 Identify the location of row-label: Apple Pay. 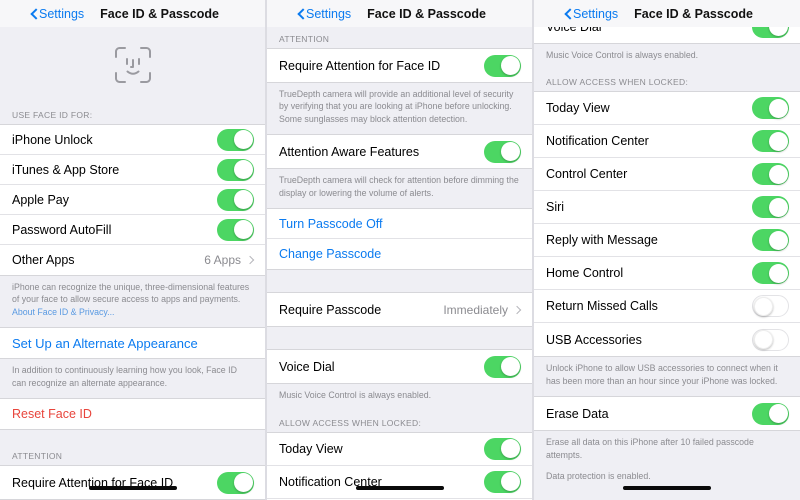
(40, 199).